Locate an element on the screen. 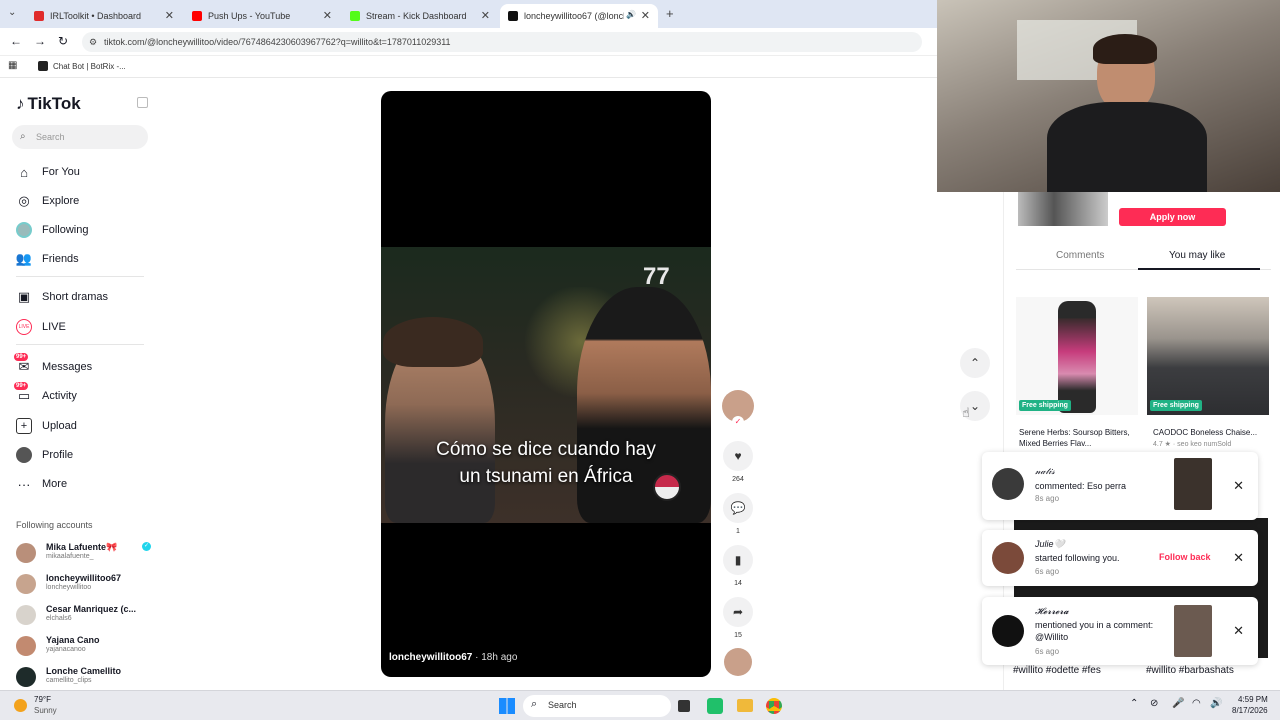  streamer-hair is located at coordinates (1125, 49).